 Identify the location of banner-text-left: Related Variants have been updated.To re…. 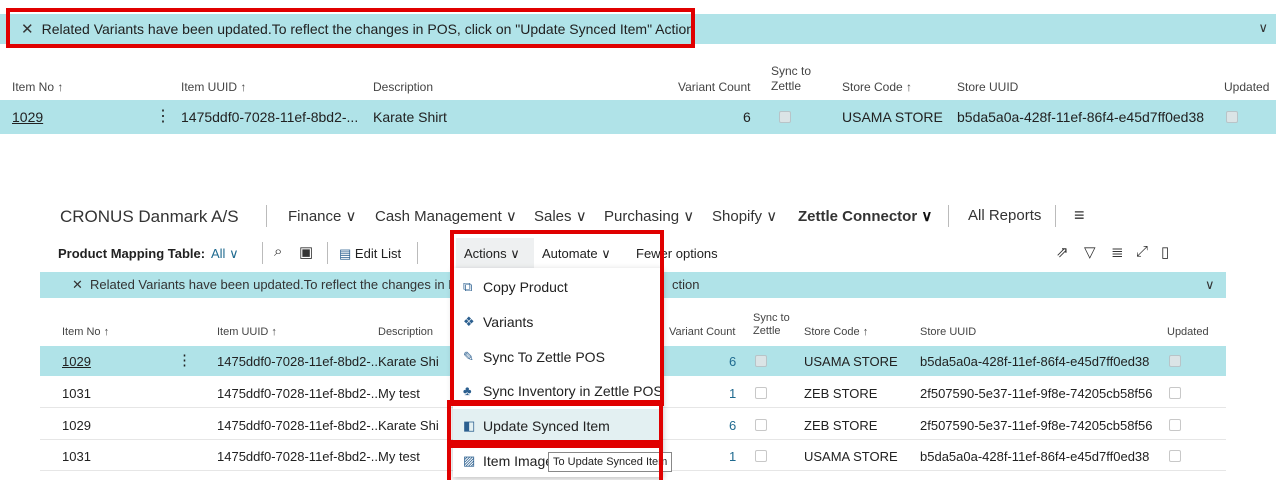
(283, 284).